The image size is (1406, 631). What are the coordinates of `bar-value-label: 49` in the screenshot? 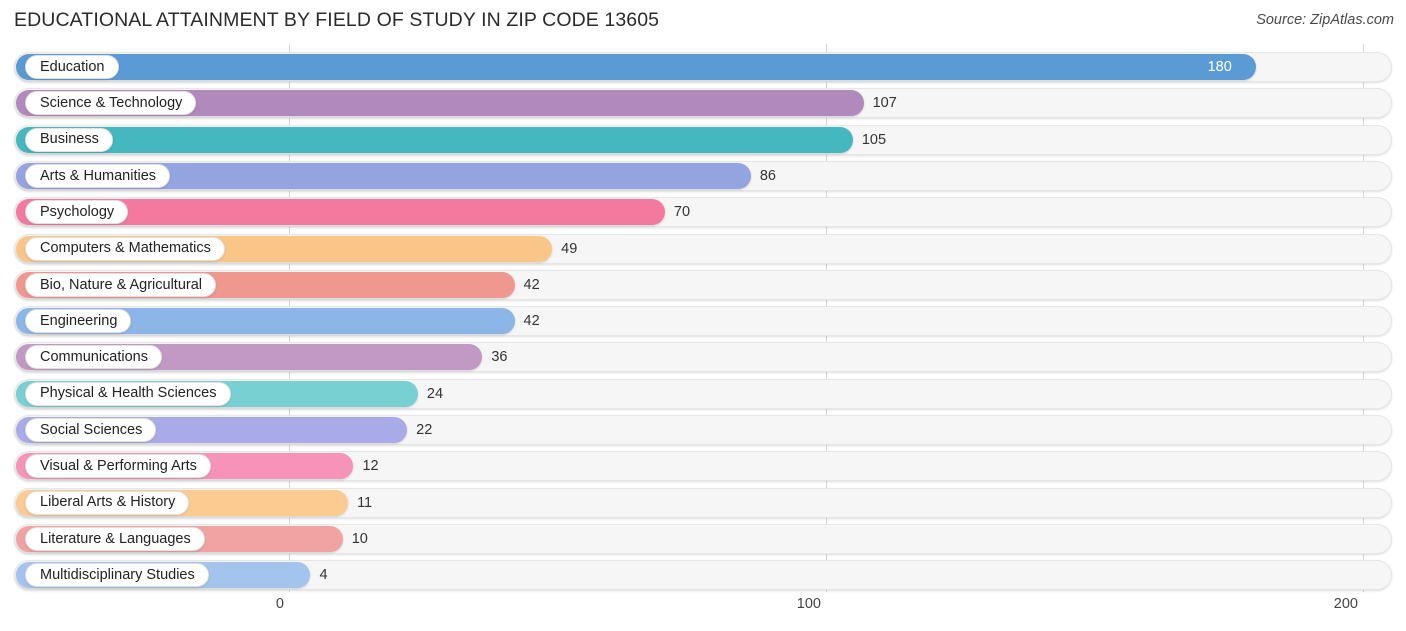 It's located at (569, 248).